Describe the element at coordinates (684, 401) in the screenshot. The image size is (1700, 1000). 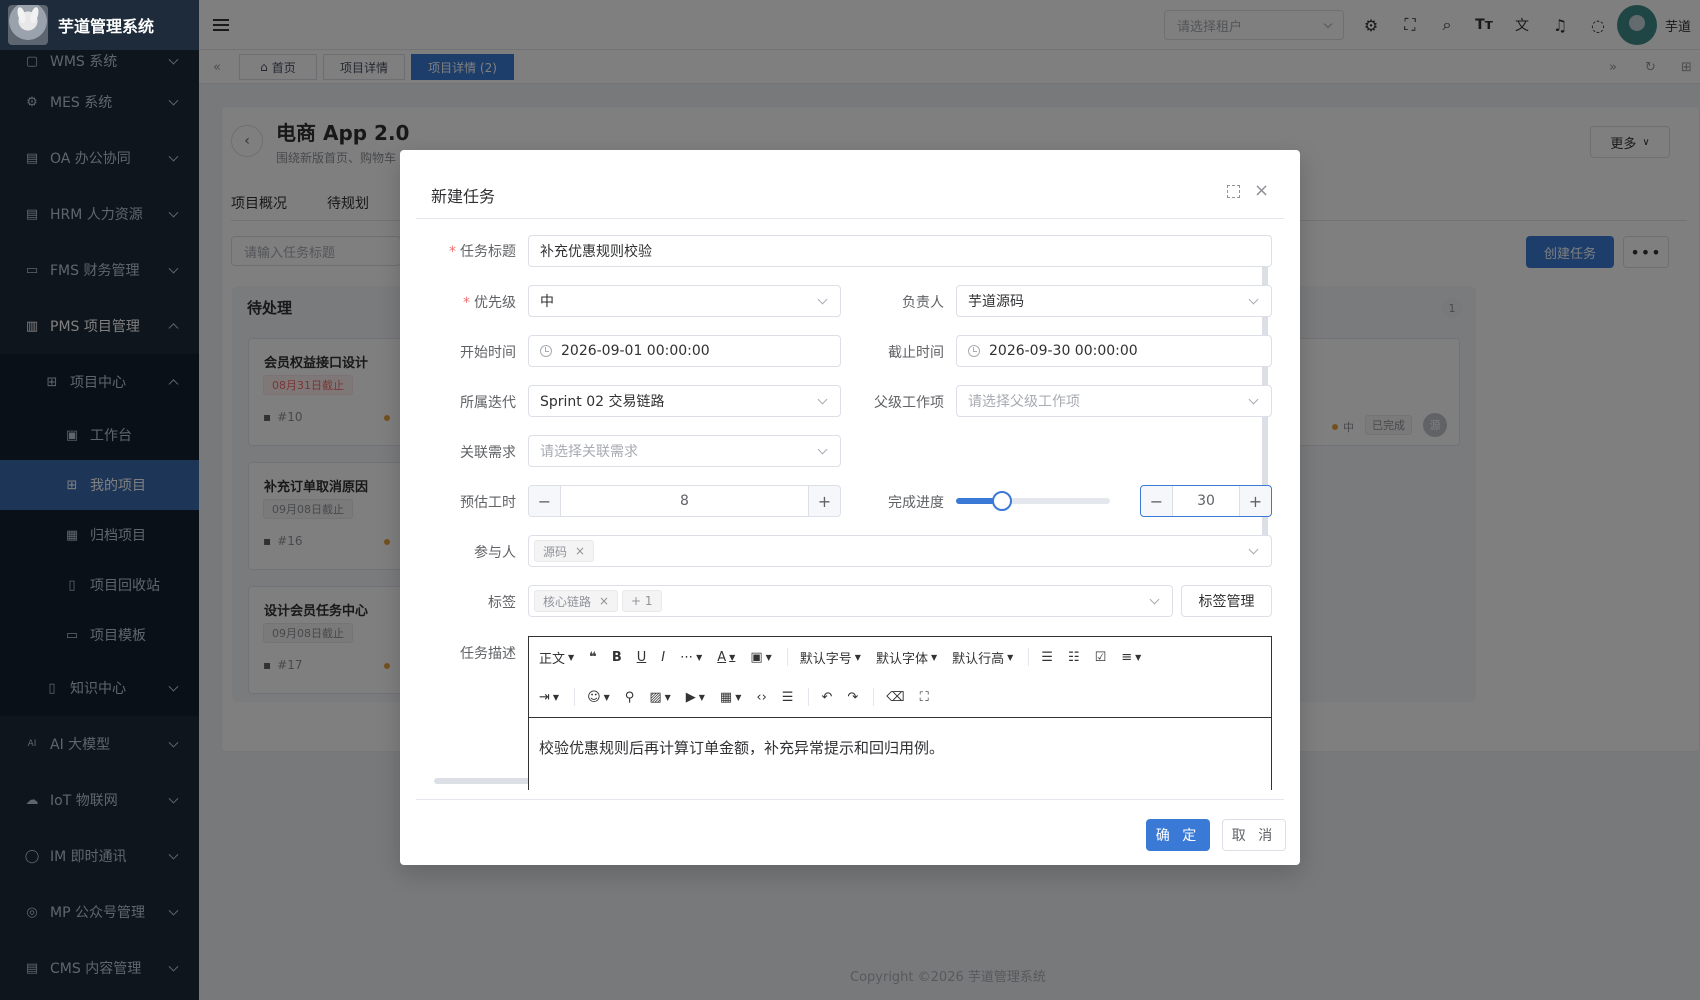
I see `iteration-select: Sprint 02 交易链路` at that location.